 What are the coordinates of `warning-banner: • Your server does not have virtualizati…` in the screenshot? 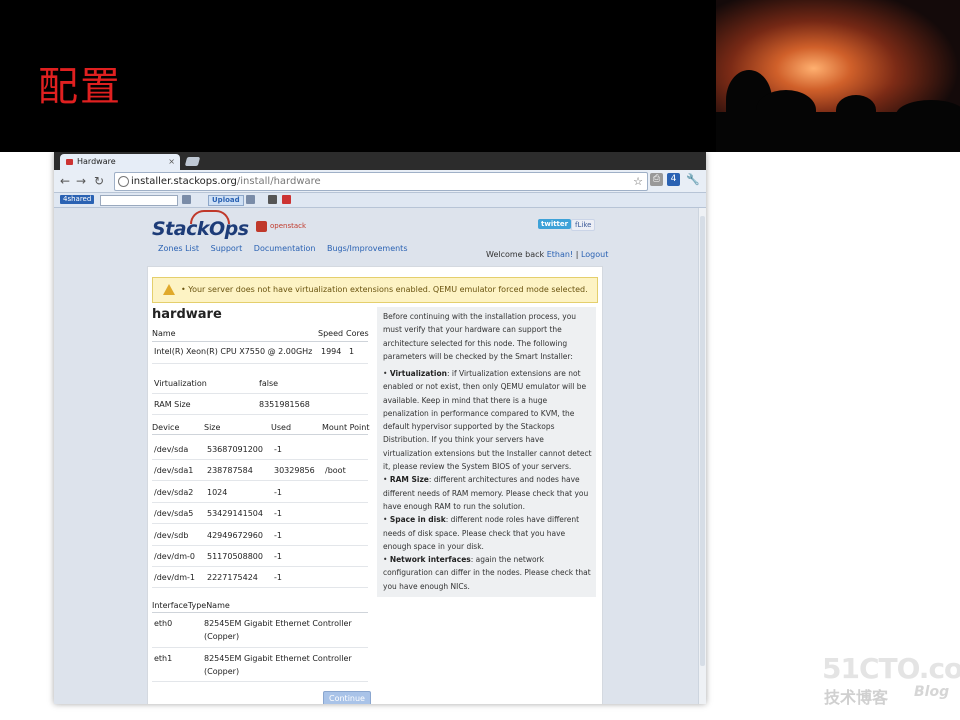 It's located at (375, 290).